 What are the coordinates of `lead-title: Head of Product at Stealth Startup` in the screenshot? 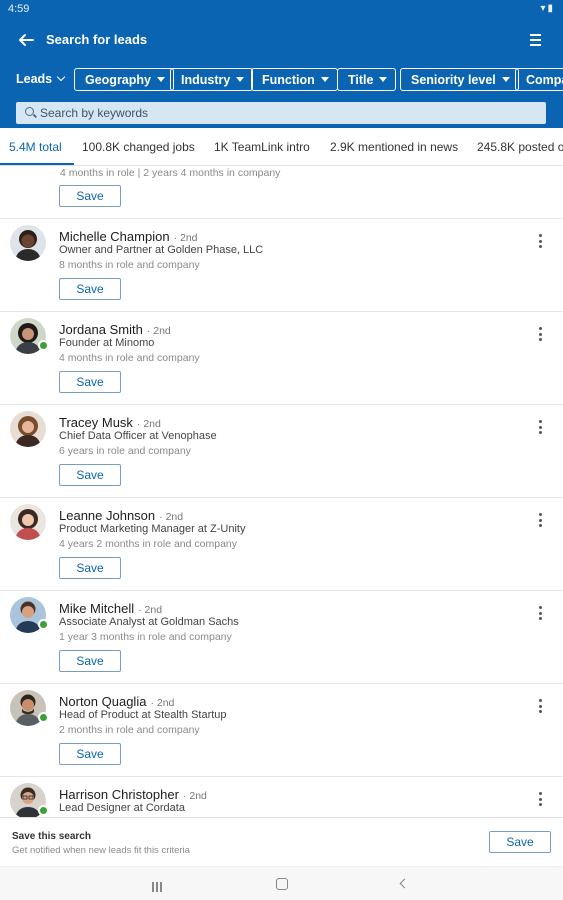 It's located at (143, 715).